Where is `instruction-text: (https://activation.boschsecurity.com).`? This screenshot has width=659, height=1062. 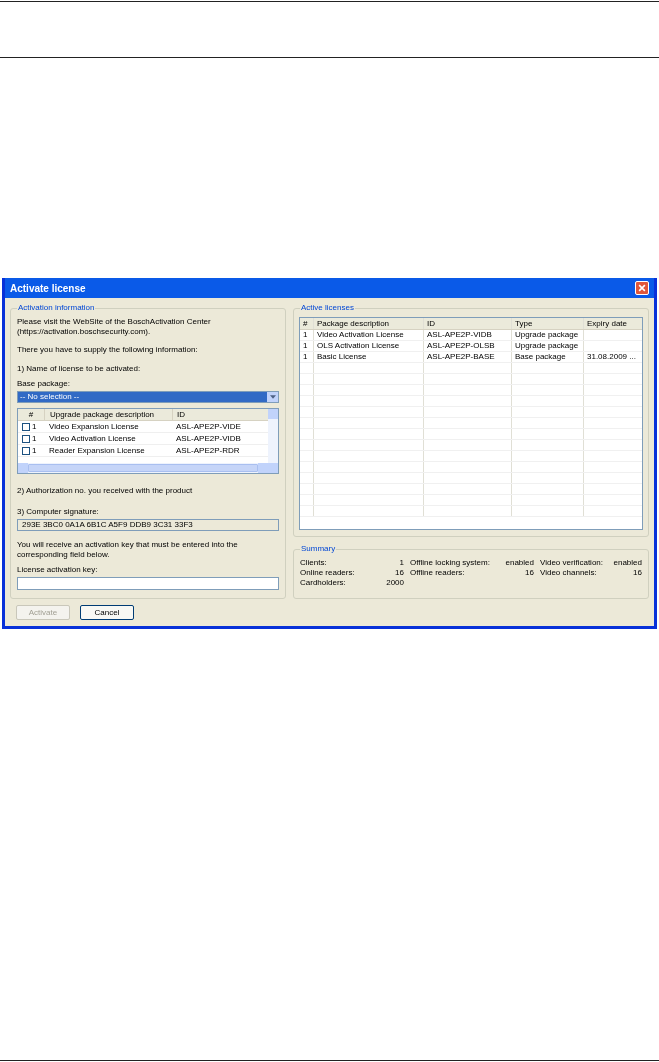
instruction-text: (https://activation.boschsecurity.com). is located at coordinates (84, 332).